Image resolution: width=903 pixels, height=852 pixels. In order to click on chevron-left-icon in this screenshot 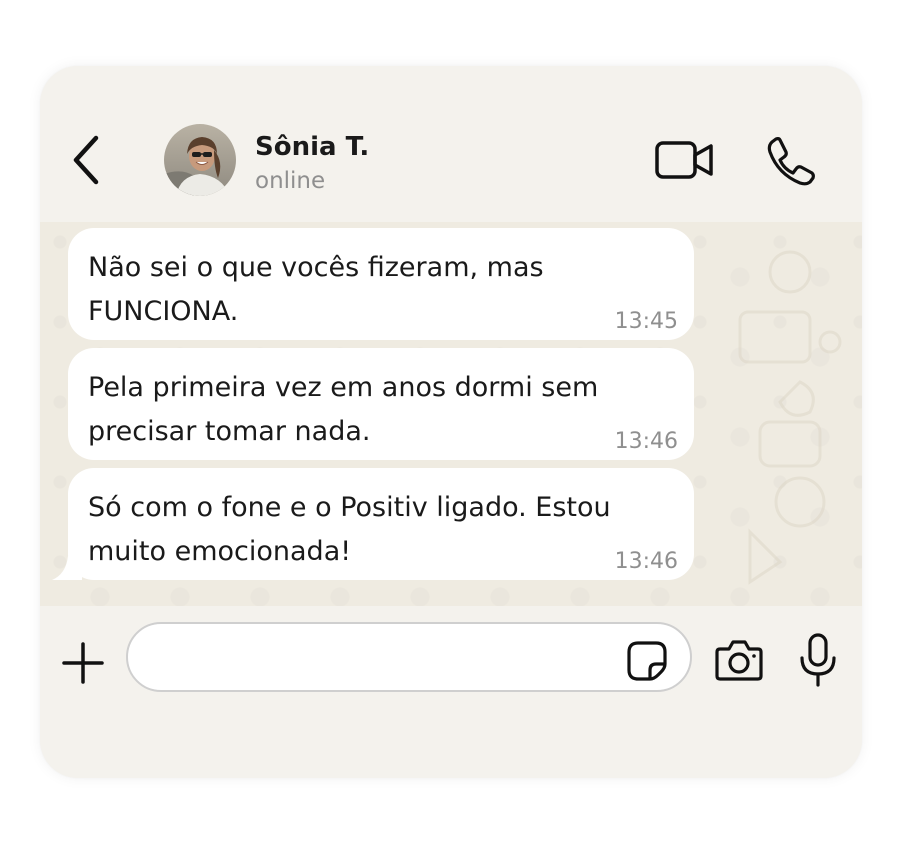, I will do `click(86, 160)`.